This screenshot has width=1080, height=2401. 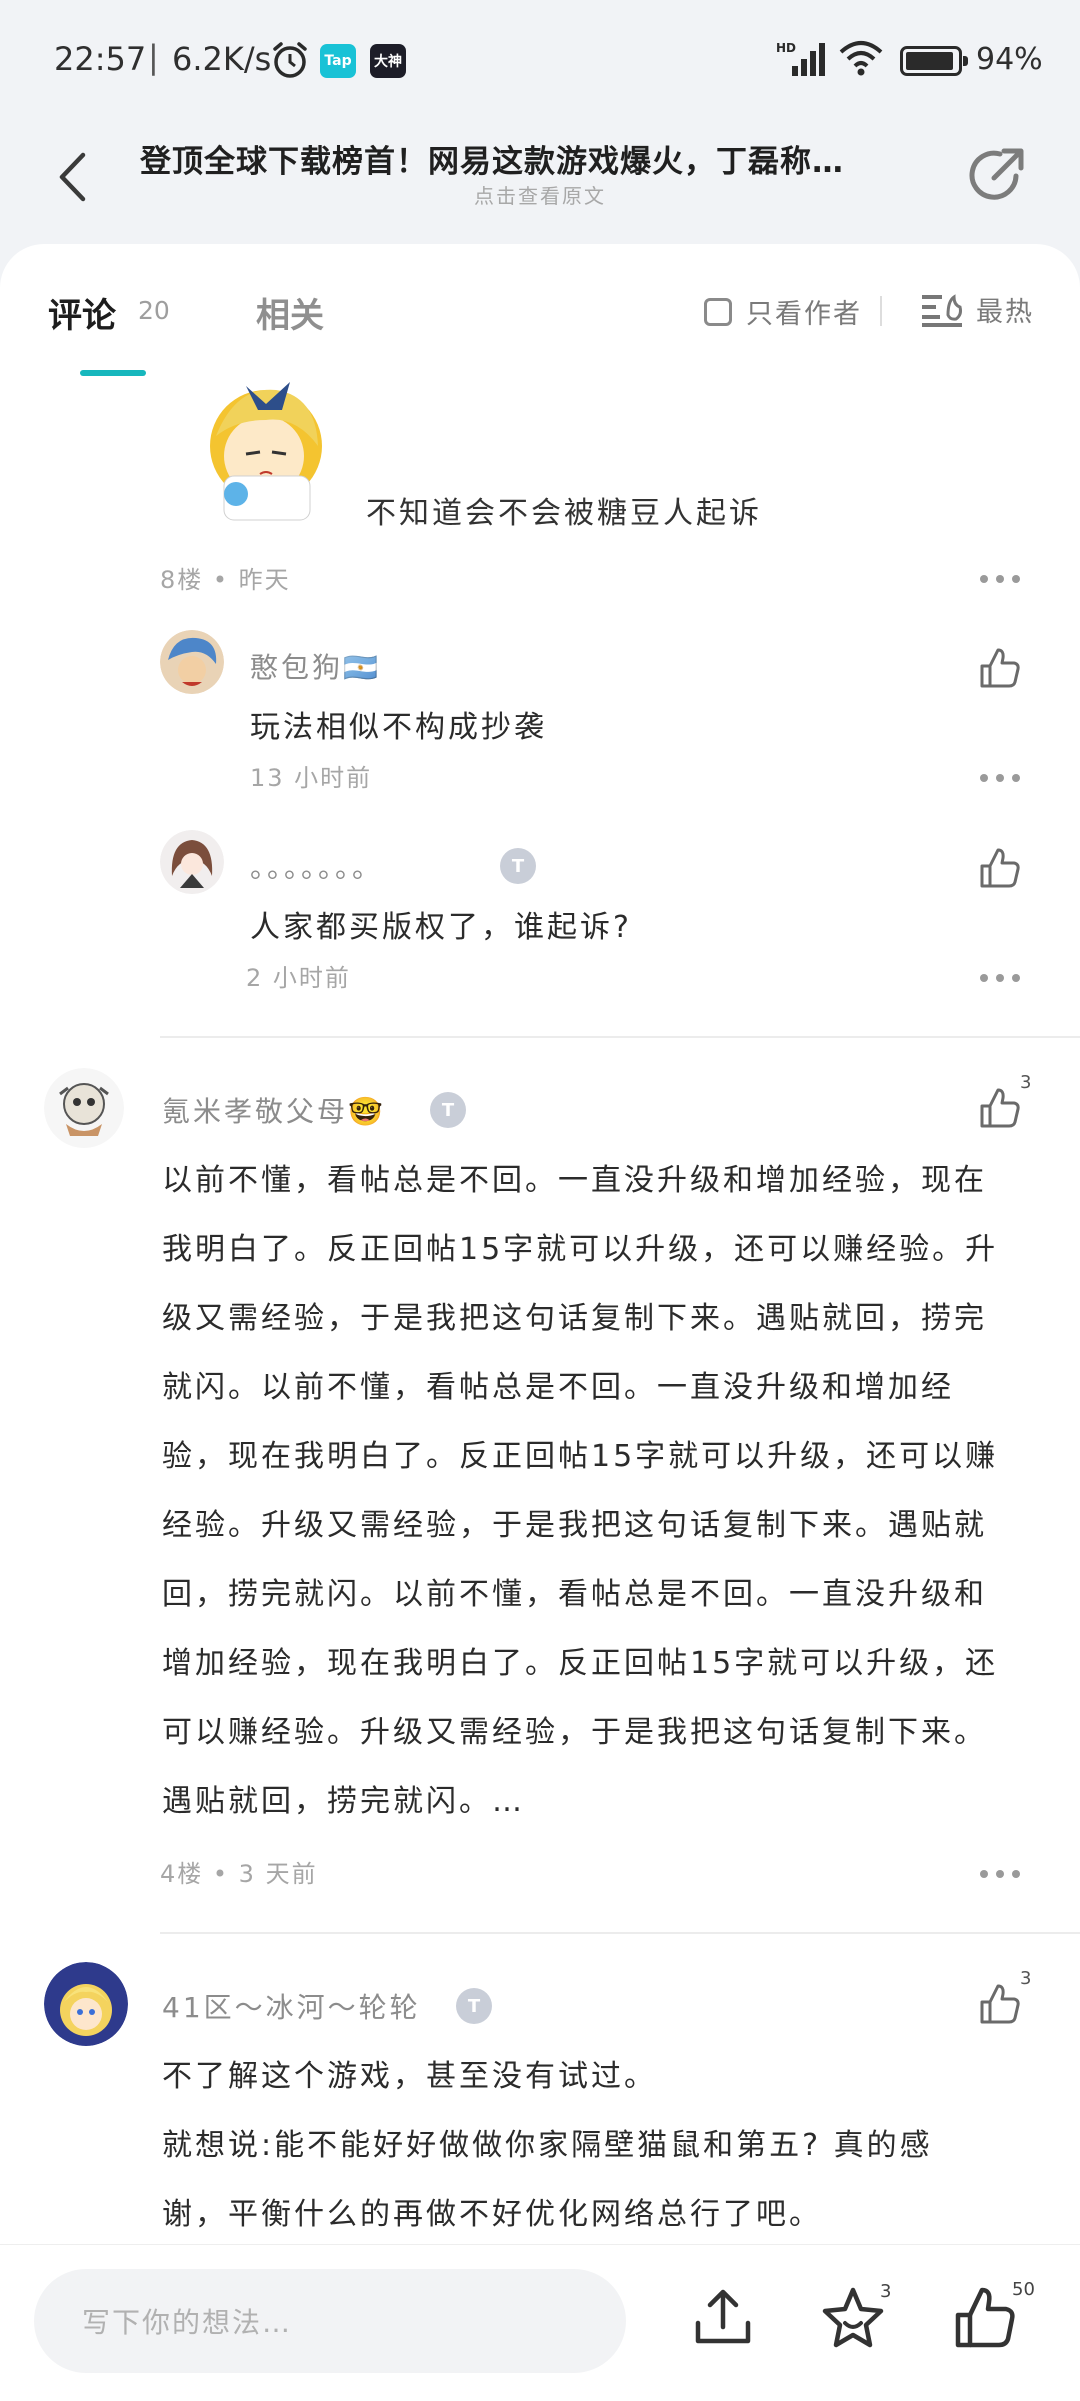 What do you see at coordinates (222, 59) in the screenshot?
I see `status-net-speed: 6.2K/s` at bounding box center [222, 59].